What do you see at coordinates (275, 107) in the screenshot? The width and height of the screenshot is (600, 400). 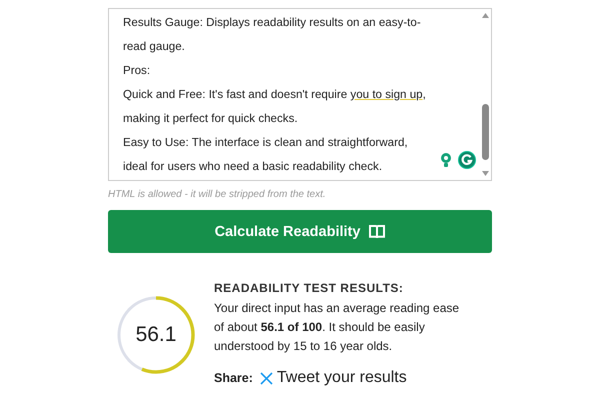 I see `paragraph: Quick and Free: It's fast and doesn't require you to sign up, making it perfect for quick checks.` at bounding box center [275, 107].